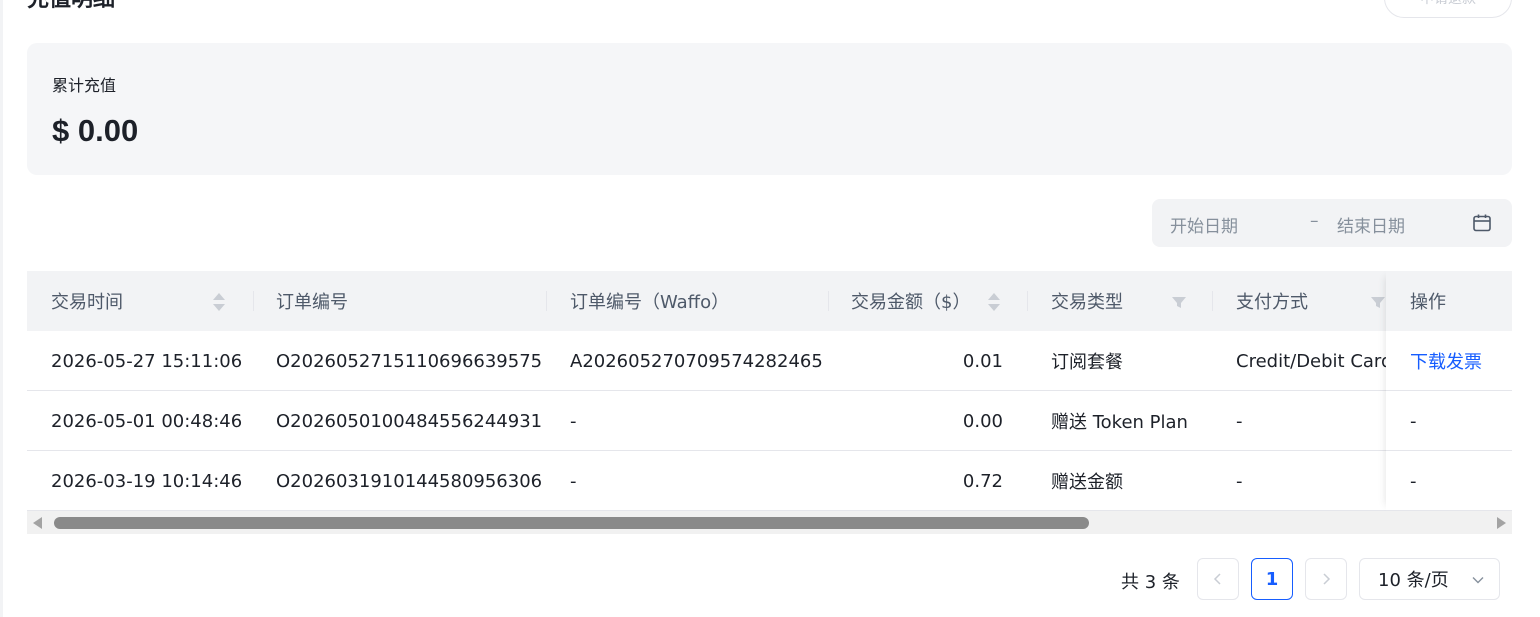 This screenshot has height=617, width=1540. What do you see at coordinates (95, 130) in the screenshot?
I see `summary-value: $ 0.00` at bounding box center [95, 130].